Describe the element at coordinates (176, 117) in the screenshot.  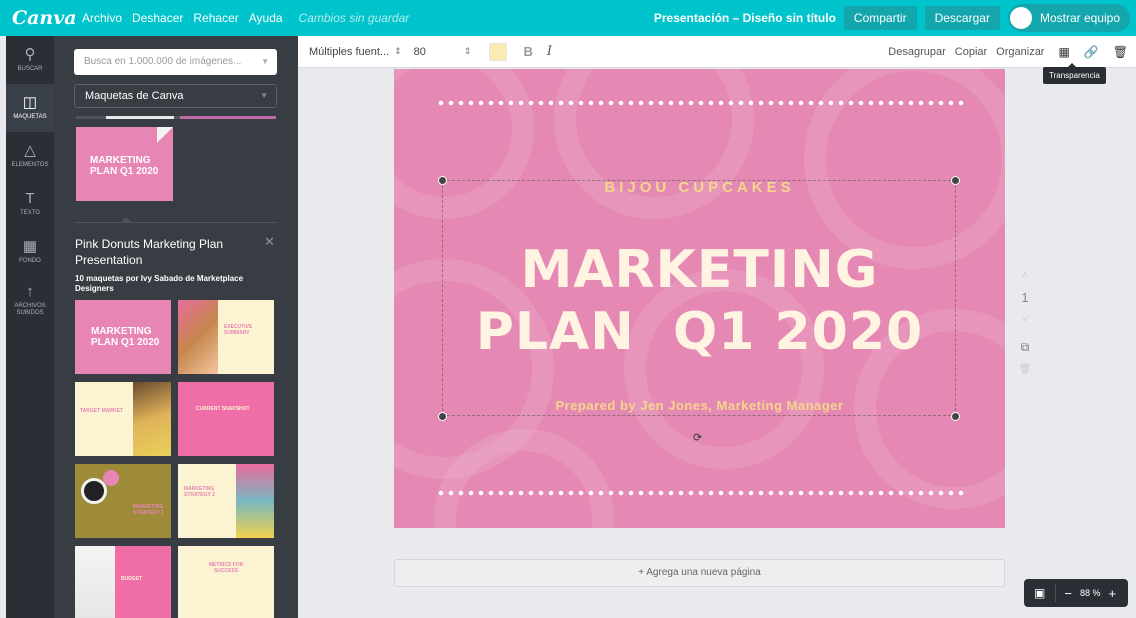
I see `template-strip` at that location.